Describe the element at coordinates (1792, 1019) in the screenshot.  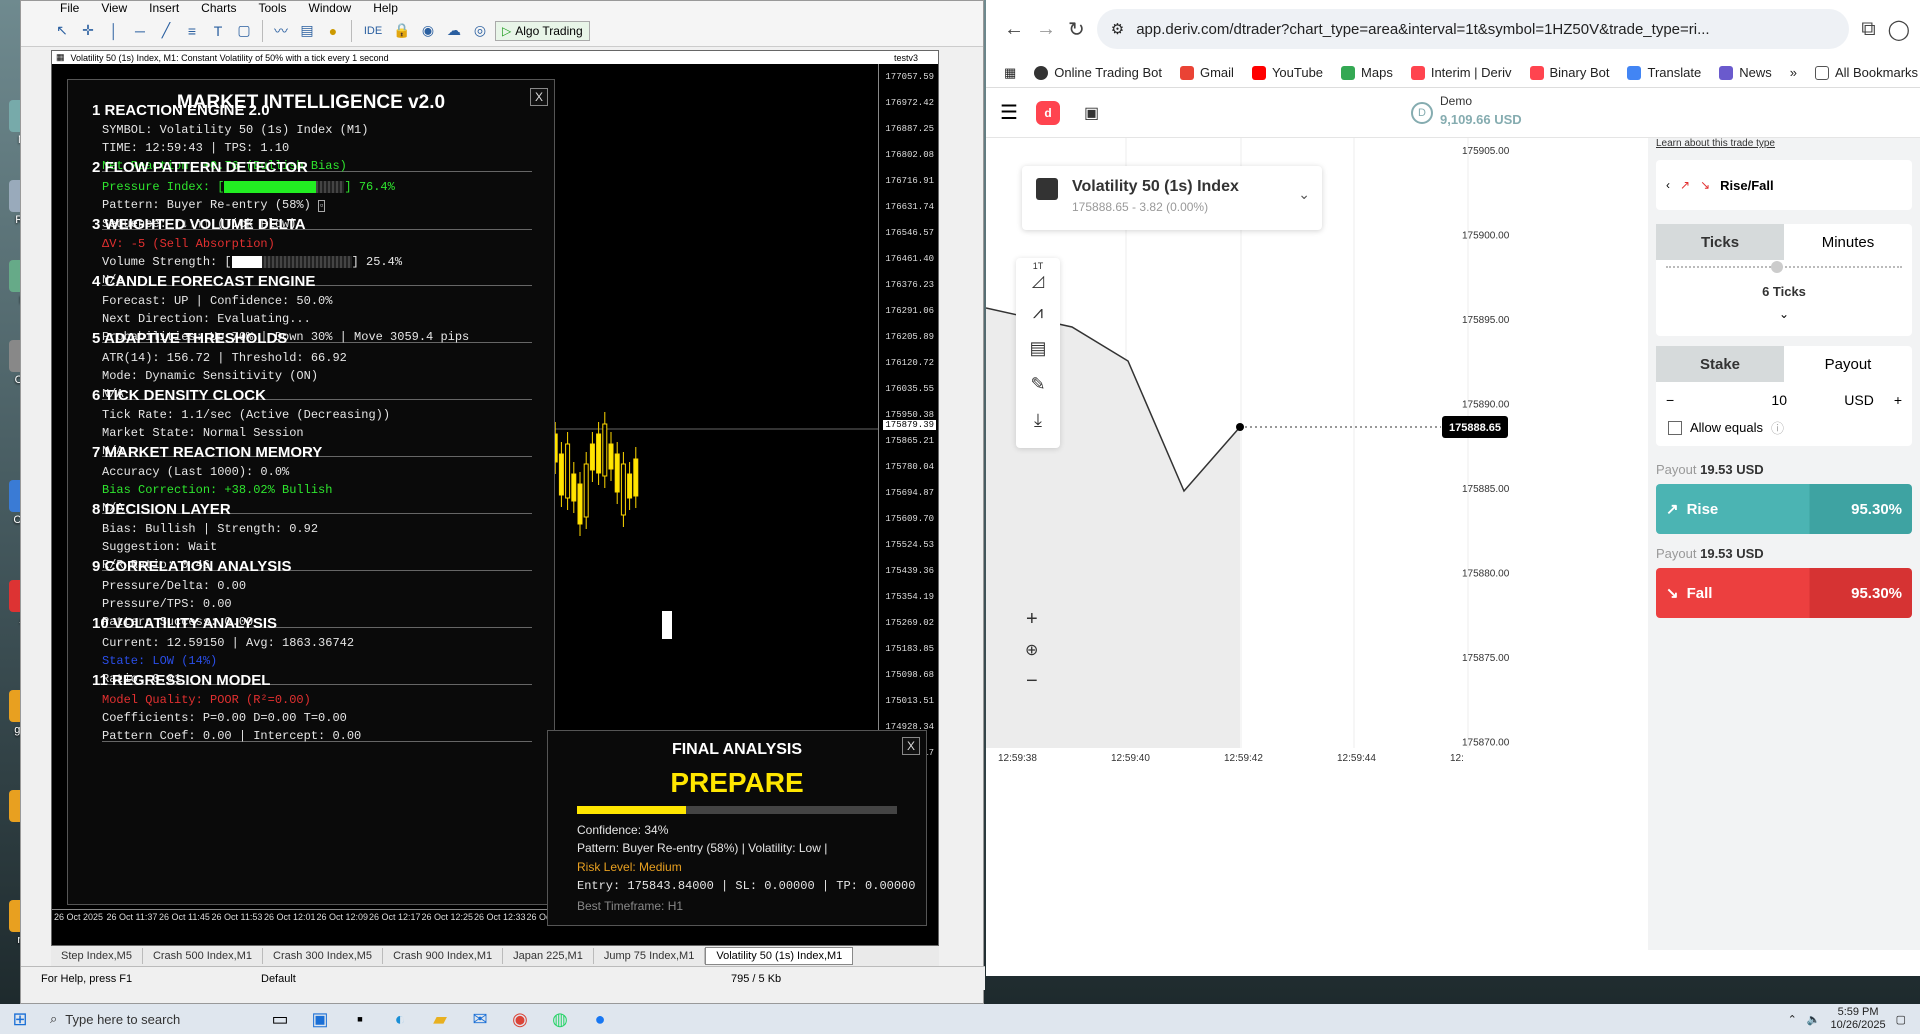
I see `wifi-icon: ⌃` at that location.